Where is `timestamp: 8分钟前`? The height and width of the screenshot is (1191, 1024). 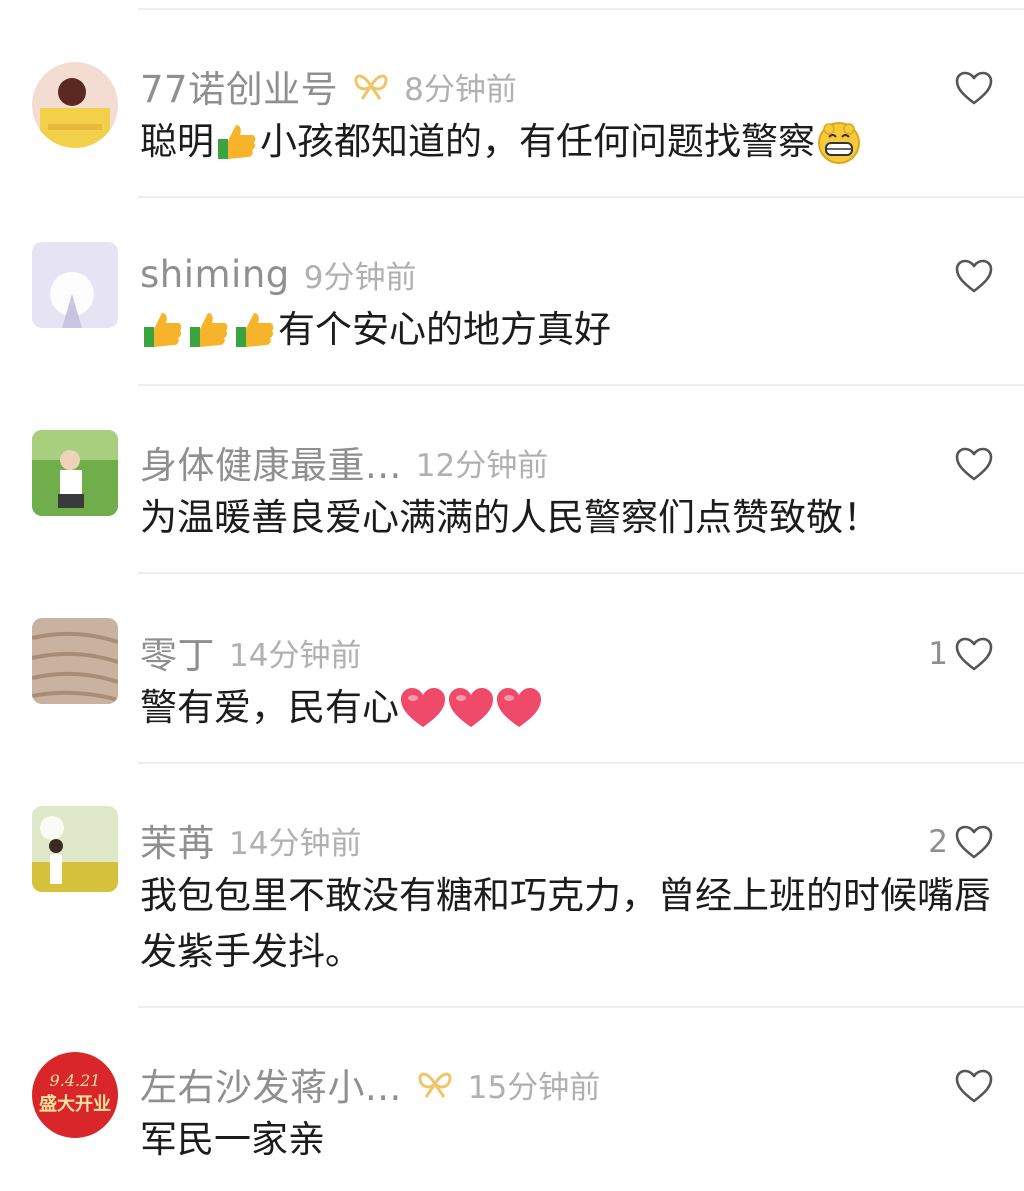 timestamp: 8分钟前 is located at coordinates (460, 89).